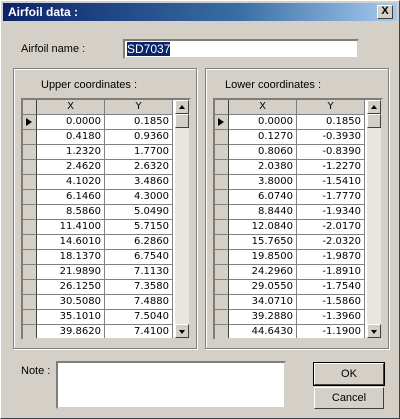  What do you see at coordinates (290, 272) in the screenshot?
I see `table-row: 24.2960 -1.8910` at bounding box center [290, 272].